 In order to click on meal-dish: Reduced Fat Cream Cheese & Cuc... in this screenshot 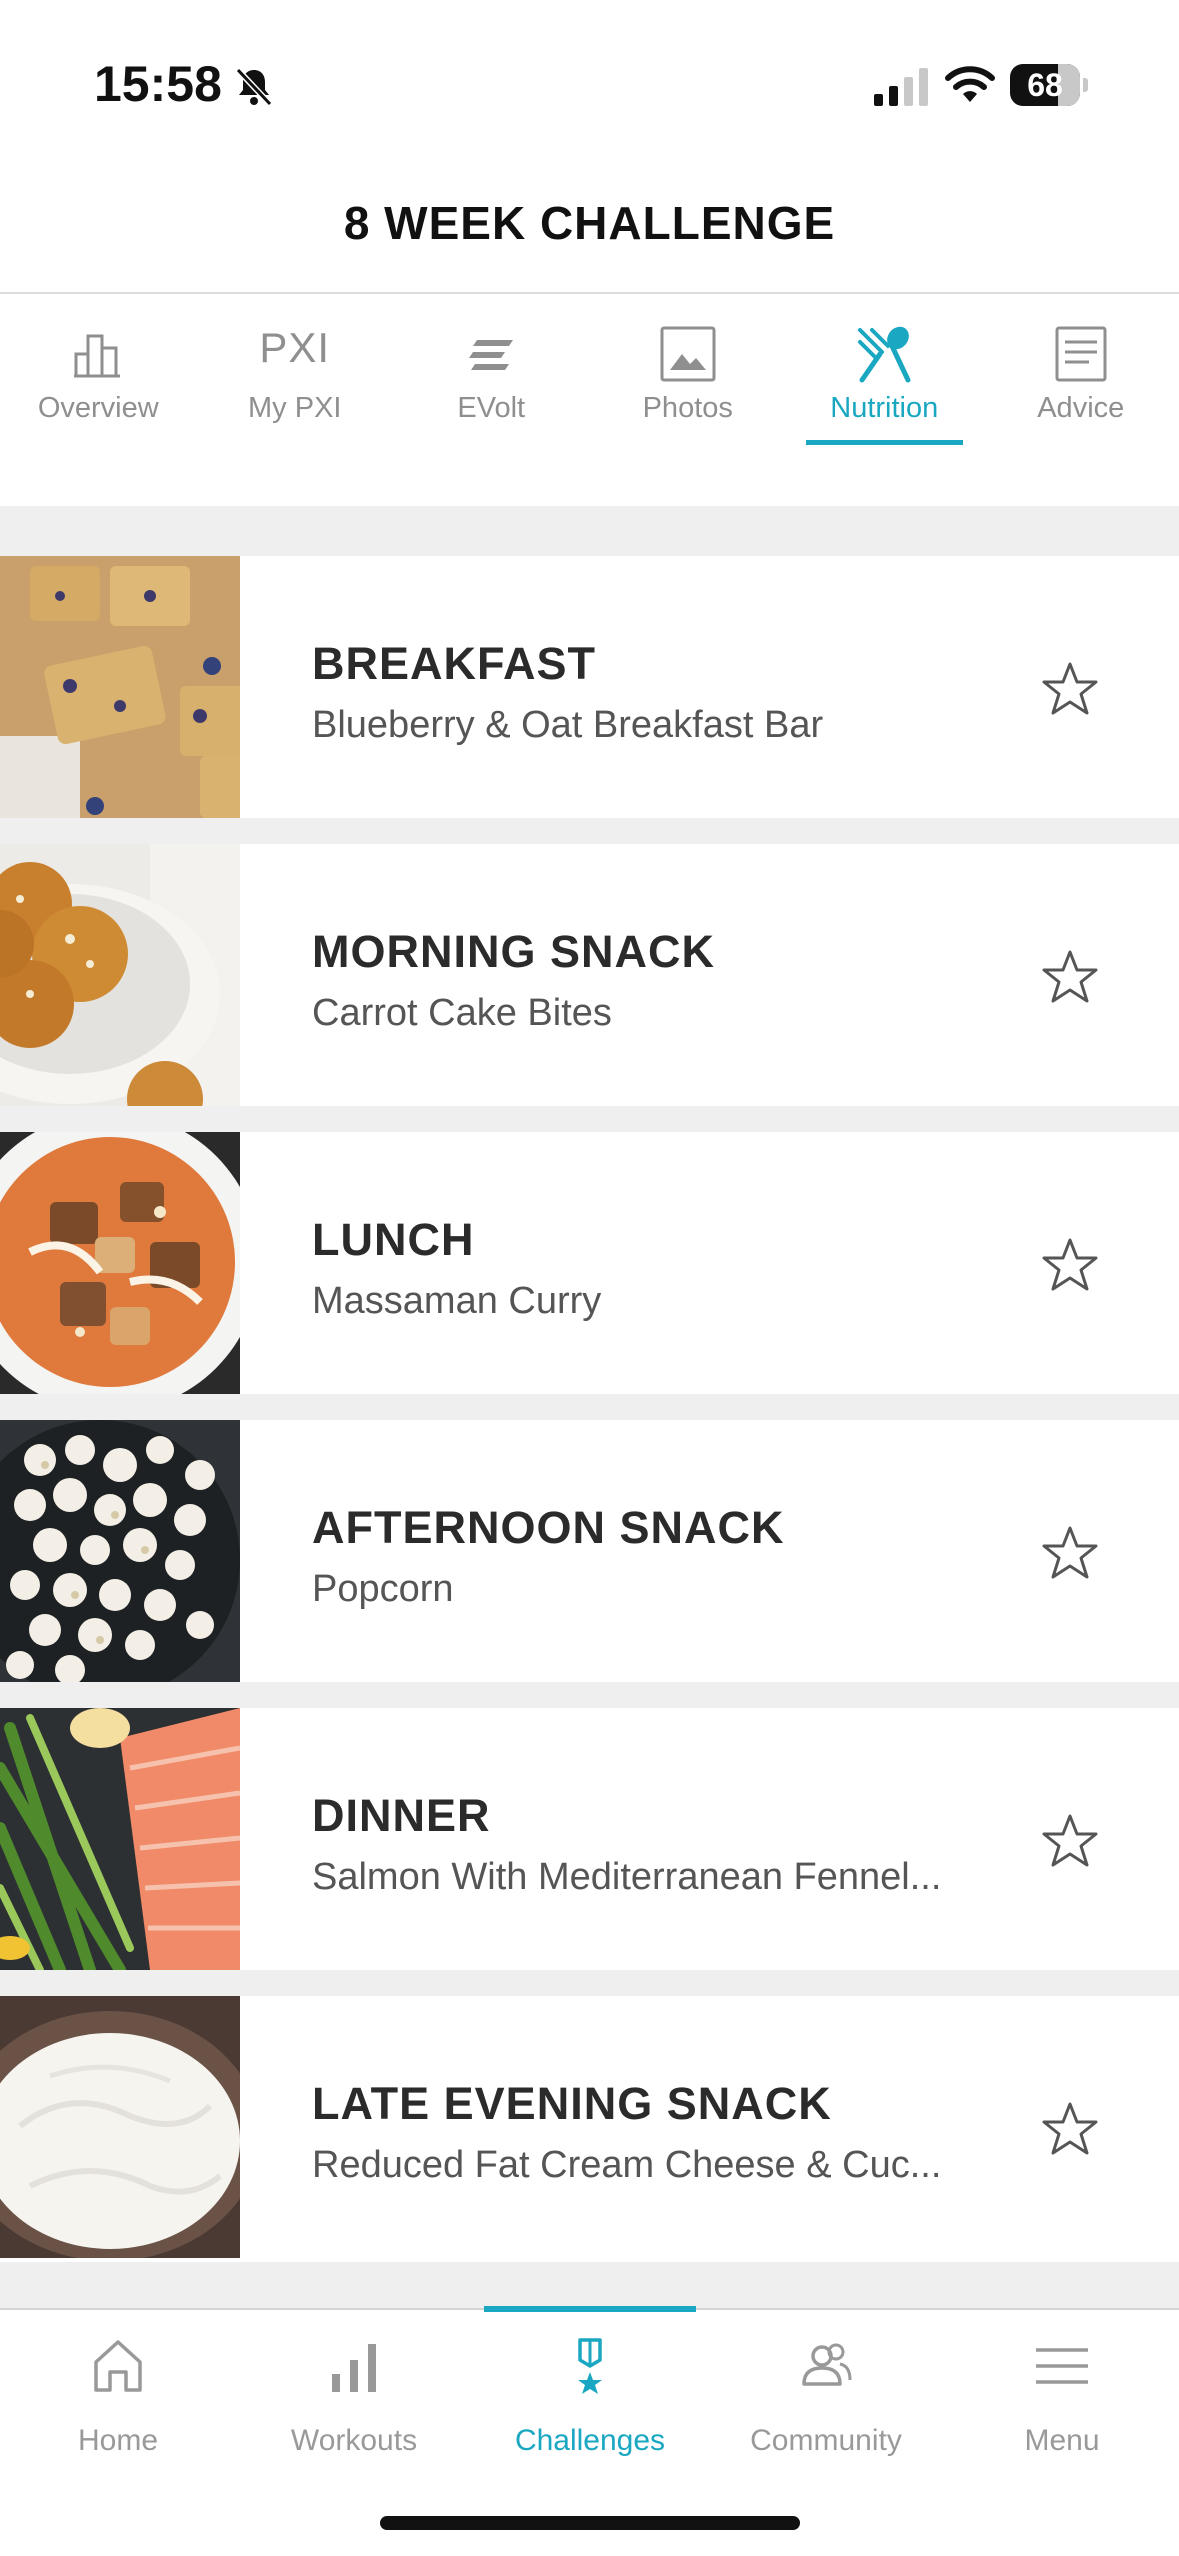, I will do `click(627, 2165)`.